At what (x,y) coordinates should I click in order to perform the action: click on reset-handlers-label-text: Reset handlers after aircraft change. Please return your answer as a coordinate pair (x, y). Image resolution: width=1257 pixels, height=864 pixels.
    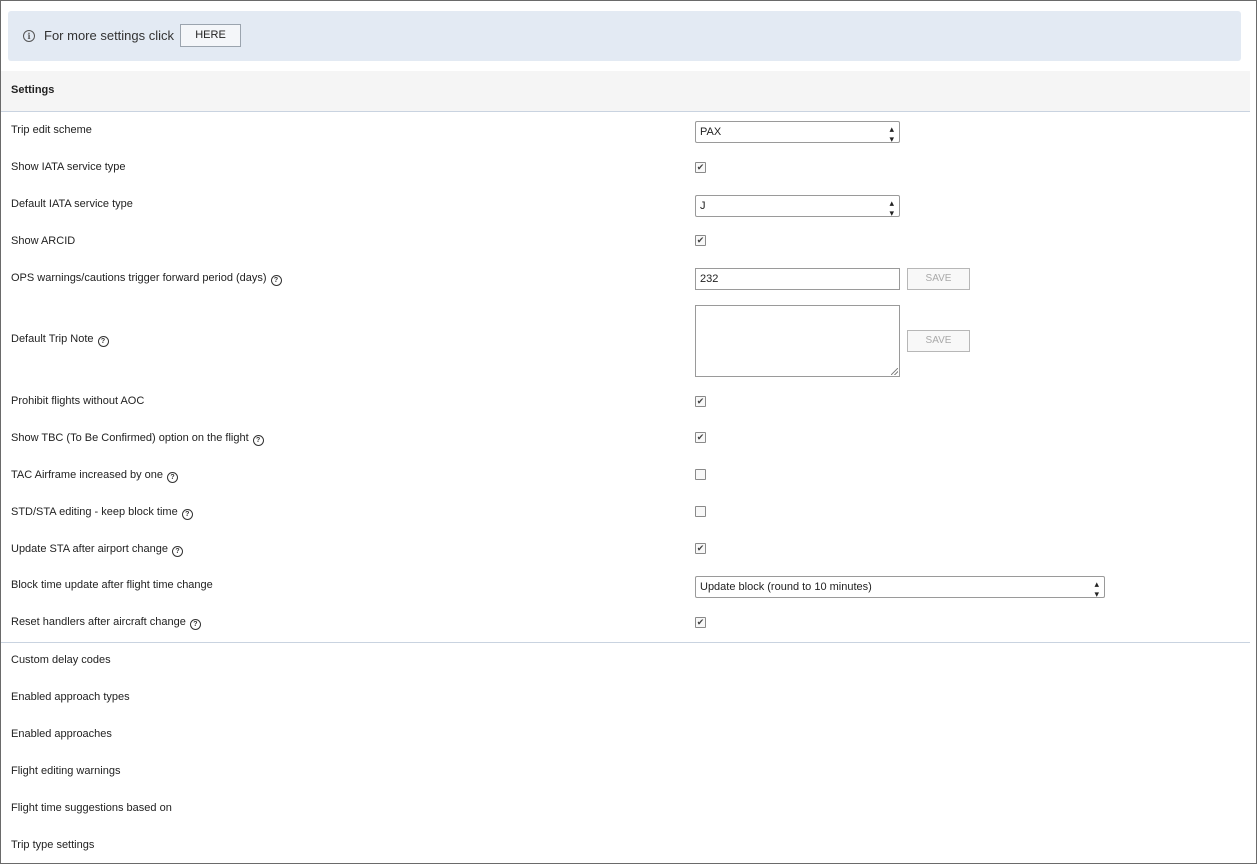
    Looking at the image, I should click on (98, 622).